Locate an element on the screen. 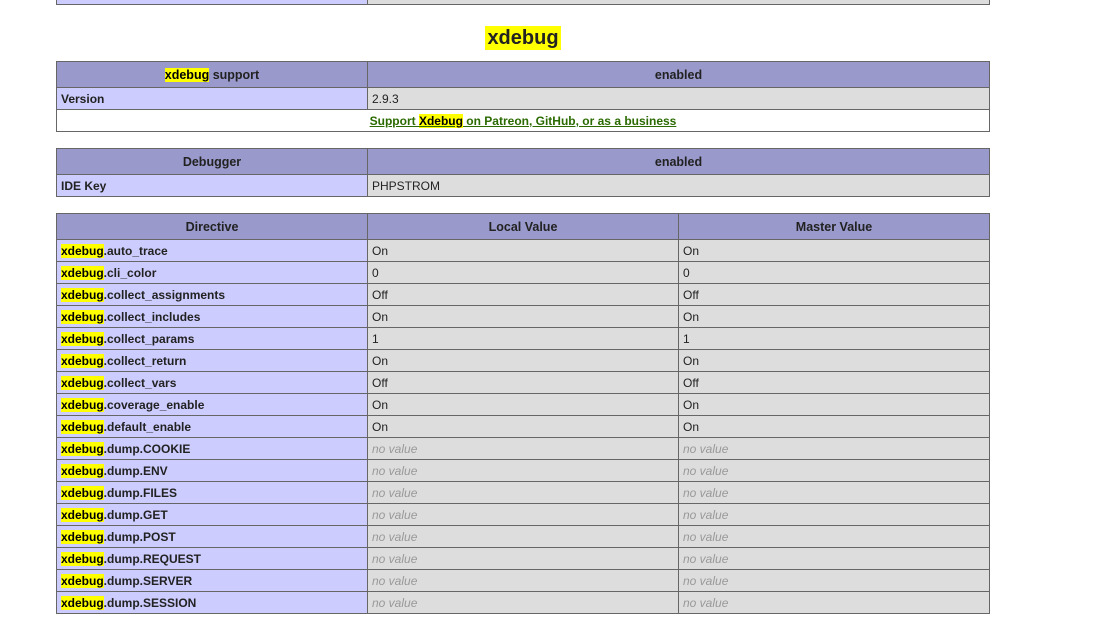  directive-name: .dump.SESSION is located at coordinates (150, 602).